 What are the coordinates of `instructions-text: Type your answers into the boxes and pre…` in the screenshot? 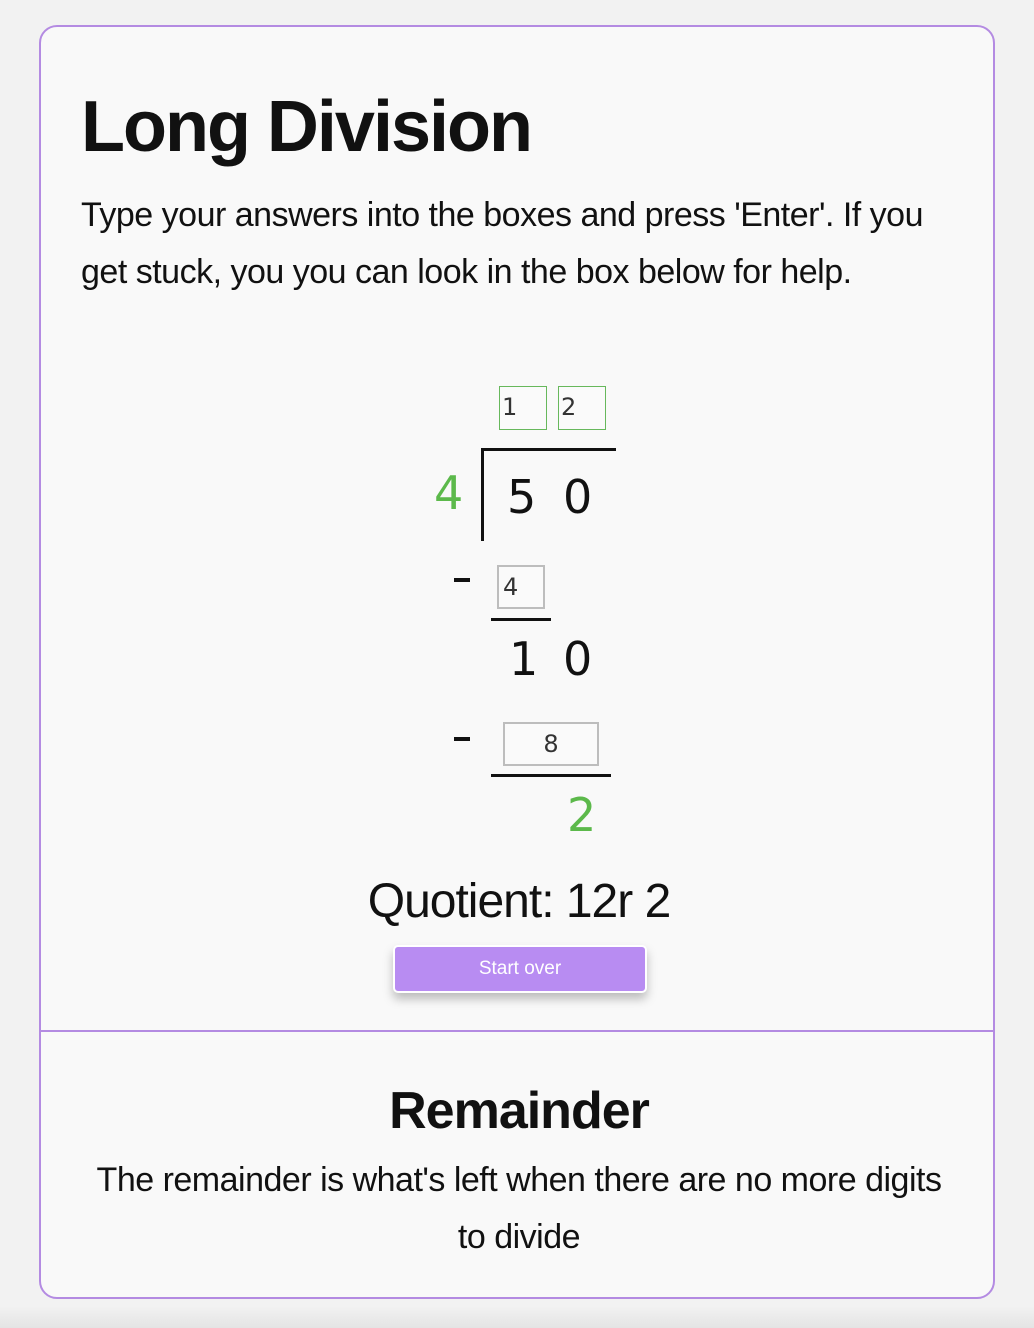 It's located at (502, 243).